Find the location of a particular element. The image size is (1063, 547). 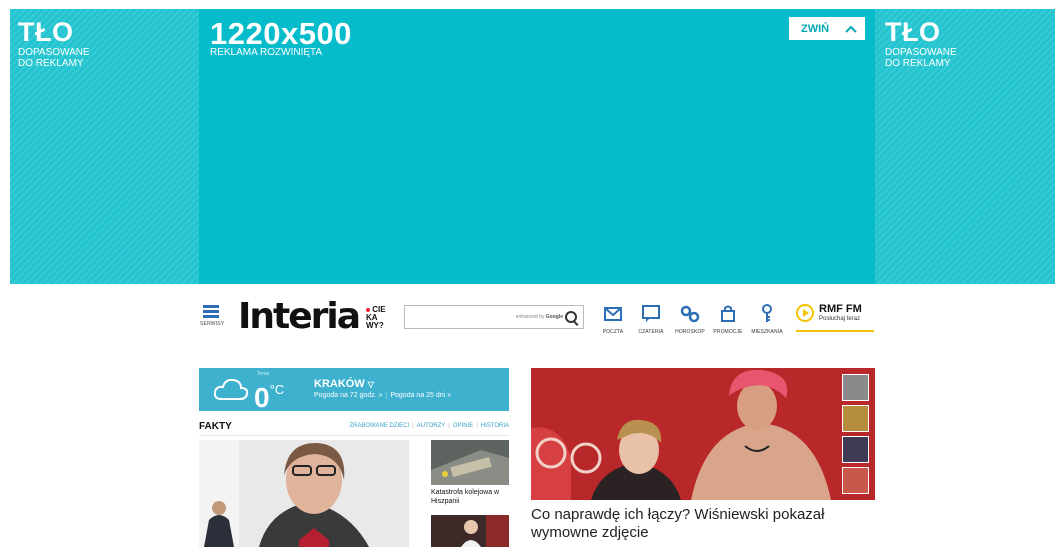

section-links: ZRABOWANE DZIECI | AUTORZY | OPINIE | HISTORIA is located at coordinates (429, 426).